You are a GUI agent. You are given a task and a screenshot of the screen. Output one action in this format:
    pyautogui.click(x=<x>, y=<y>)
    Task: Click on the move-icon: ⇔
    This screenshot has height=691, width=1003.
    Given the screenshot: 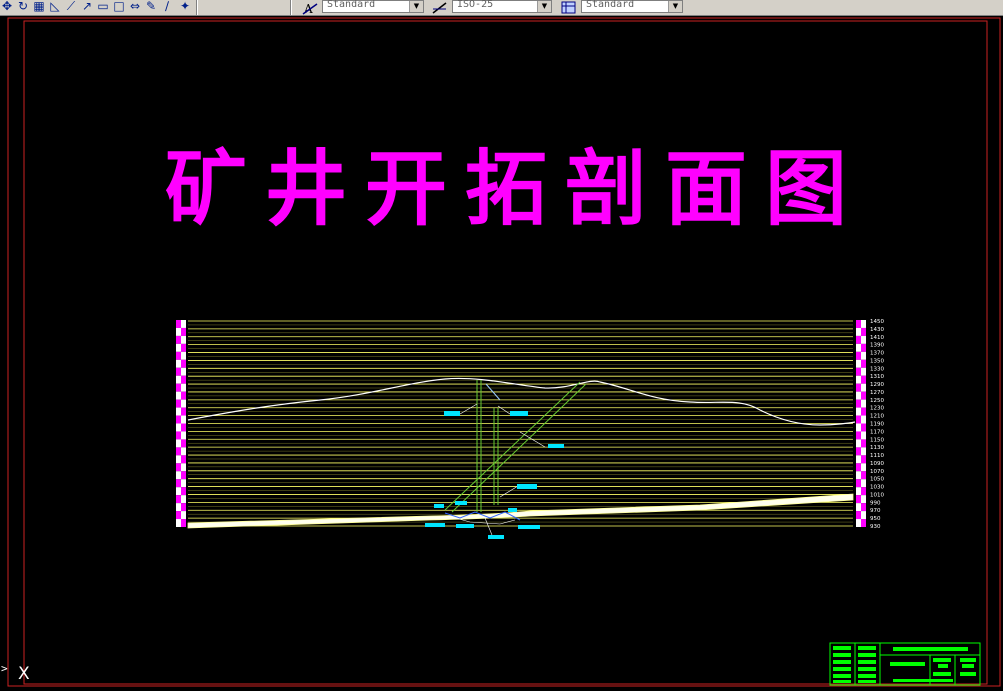 What is the action you would take?
    pyautogui.click(x=135, y=6)
    